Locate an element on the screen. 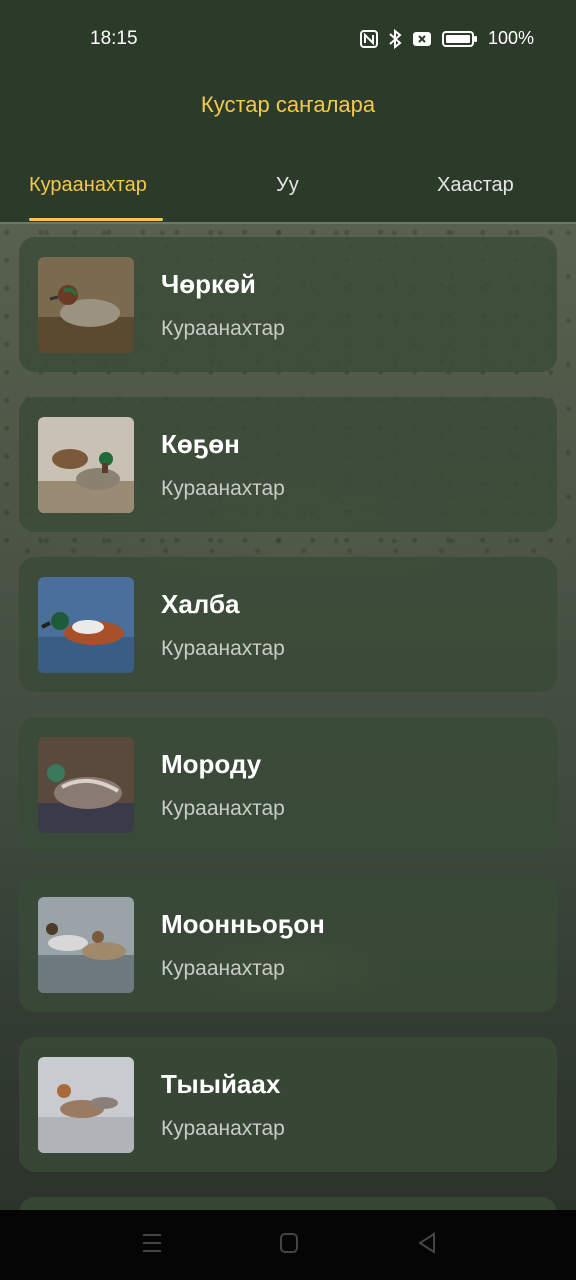  menu-icon is located at coordinates (152, 1245).